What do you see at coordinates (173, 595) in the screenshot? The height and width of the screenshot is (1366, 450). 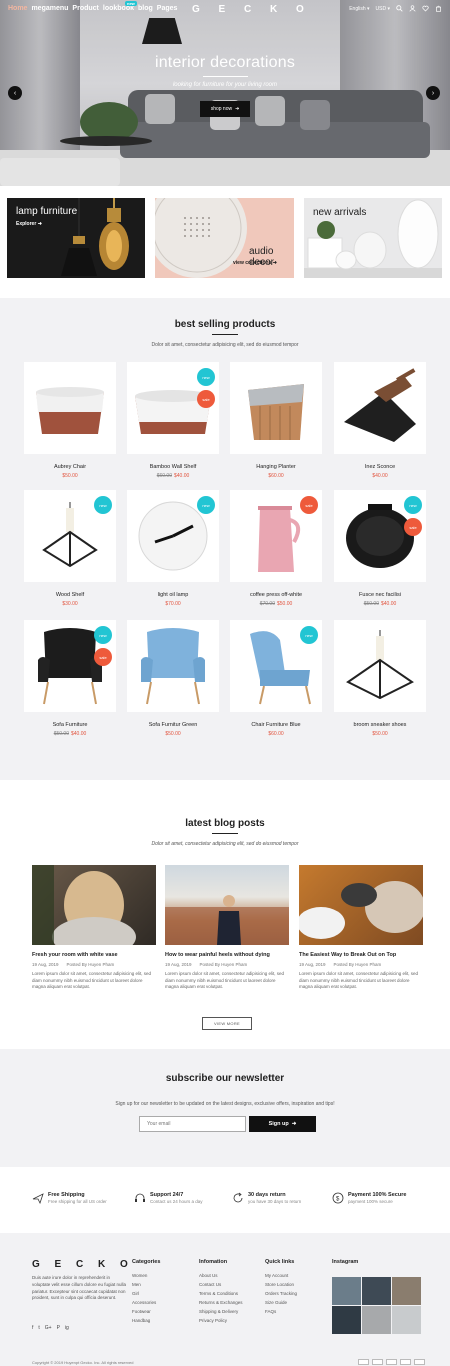 I see `product-name: light oil lamp` at bounding box center [173, 595].